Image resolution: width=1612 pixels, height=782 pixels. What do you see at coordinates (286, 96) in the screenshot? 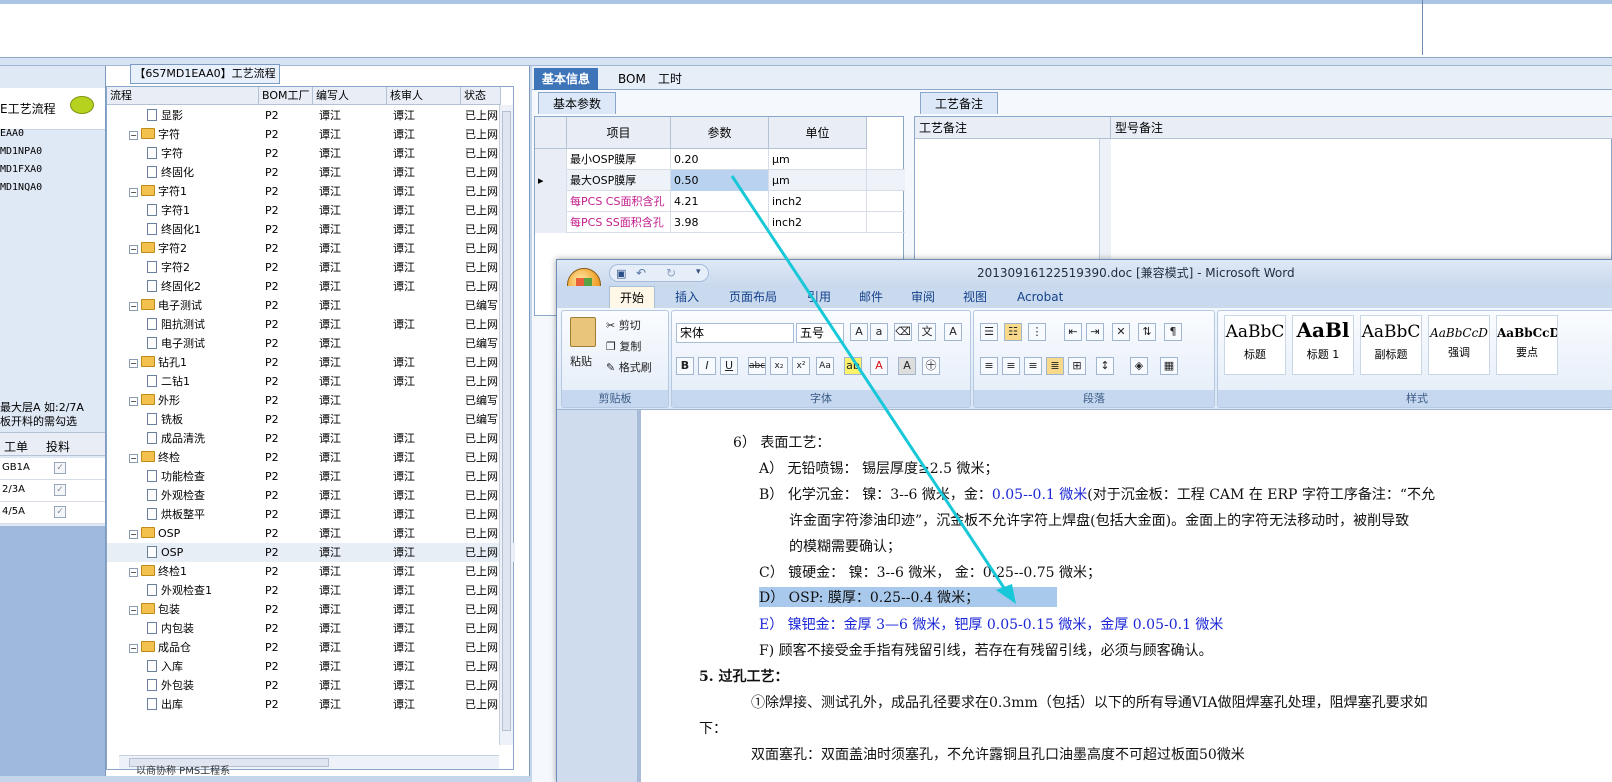
I see `column-header-bom: BOM工厂` at bounding box center [286, 96].